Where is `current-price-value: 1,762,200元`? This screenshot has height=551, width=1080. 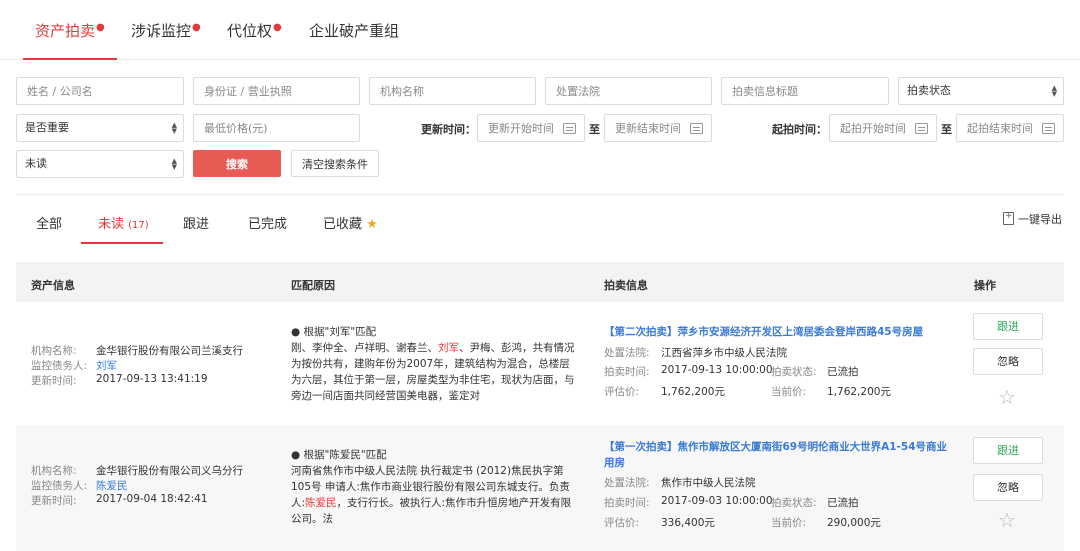
current-price-value: 1,762,200元 is located at coordinates (859, 392).